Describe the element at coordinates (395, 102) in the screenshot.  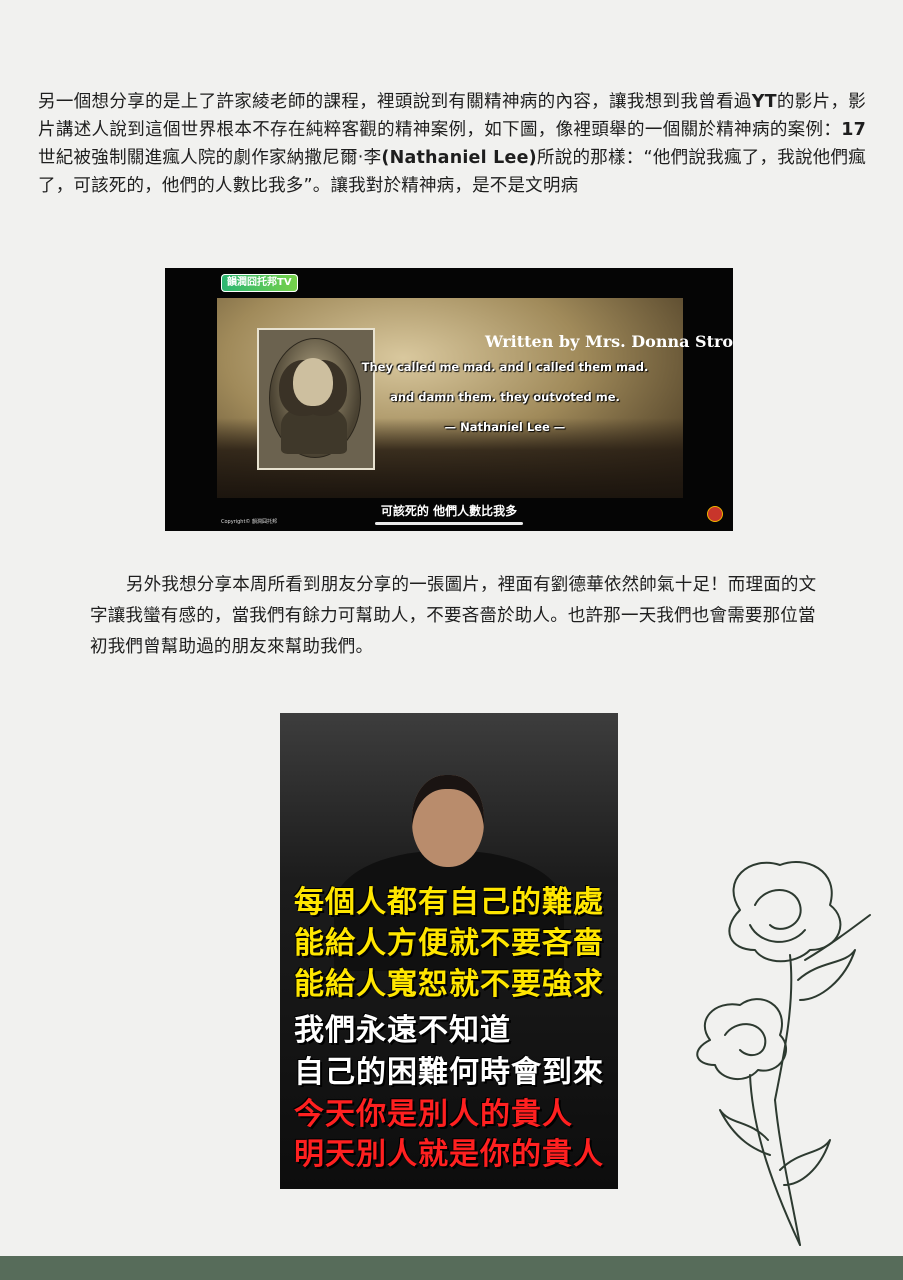
I see `para1-text-a: 另一個想分享的是上了許家綾老師的課程，裡頭說到有關精神病的內容，讓我想到我曾看過` at that location.